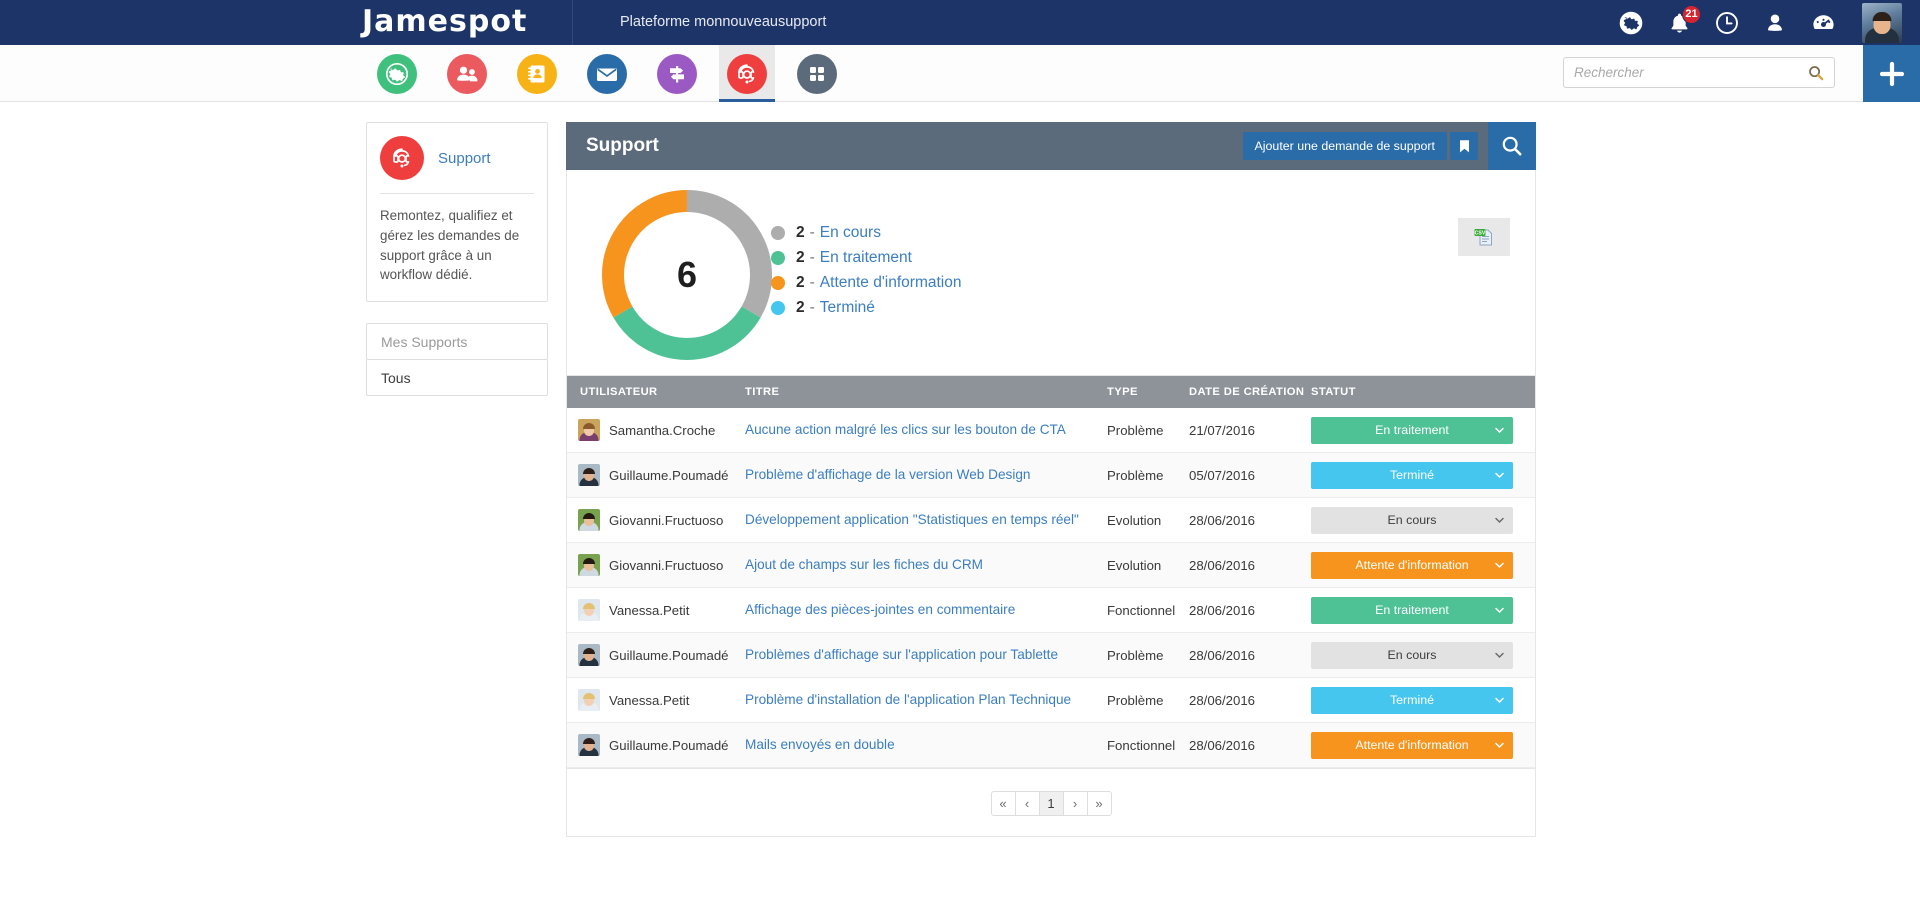 Image resolution: width=1920 pixels, height=910 pixels. Describe the element at coordinates (622, 145) in the screenshot. I see `page-title: Support` at that location.